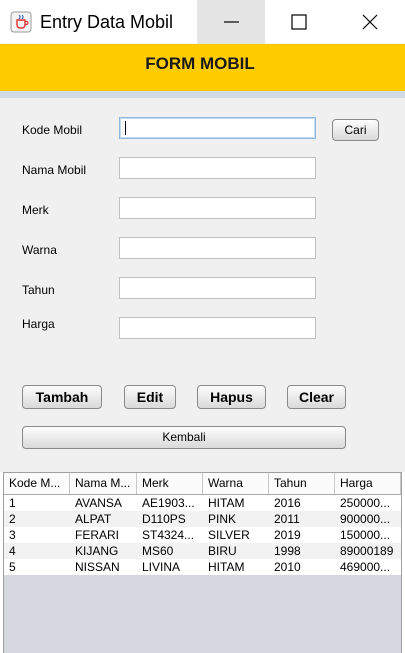 This screenshot has height=653, width=405. Describe the element at coordinates (217, 328) in the screenshot. I see `harga-input` at that location.